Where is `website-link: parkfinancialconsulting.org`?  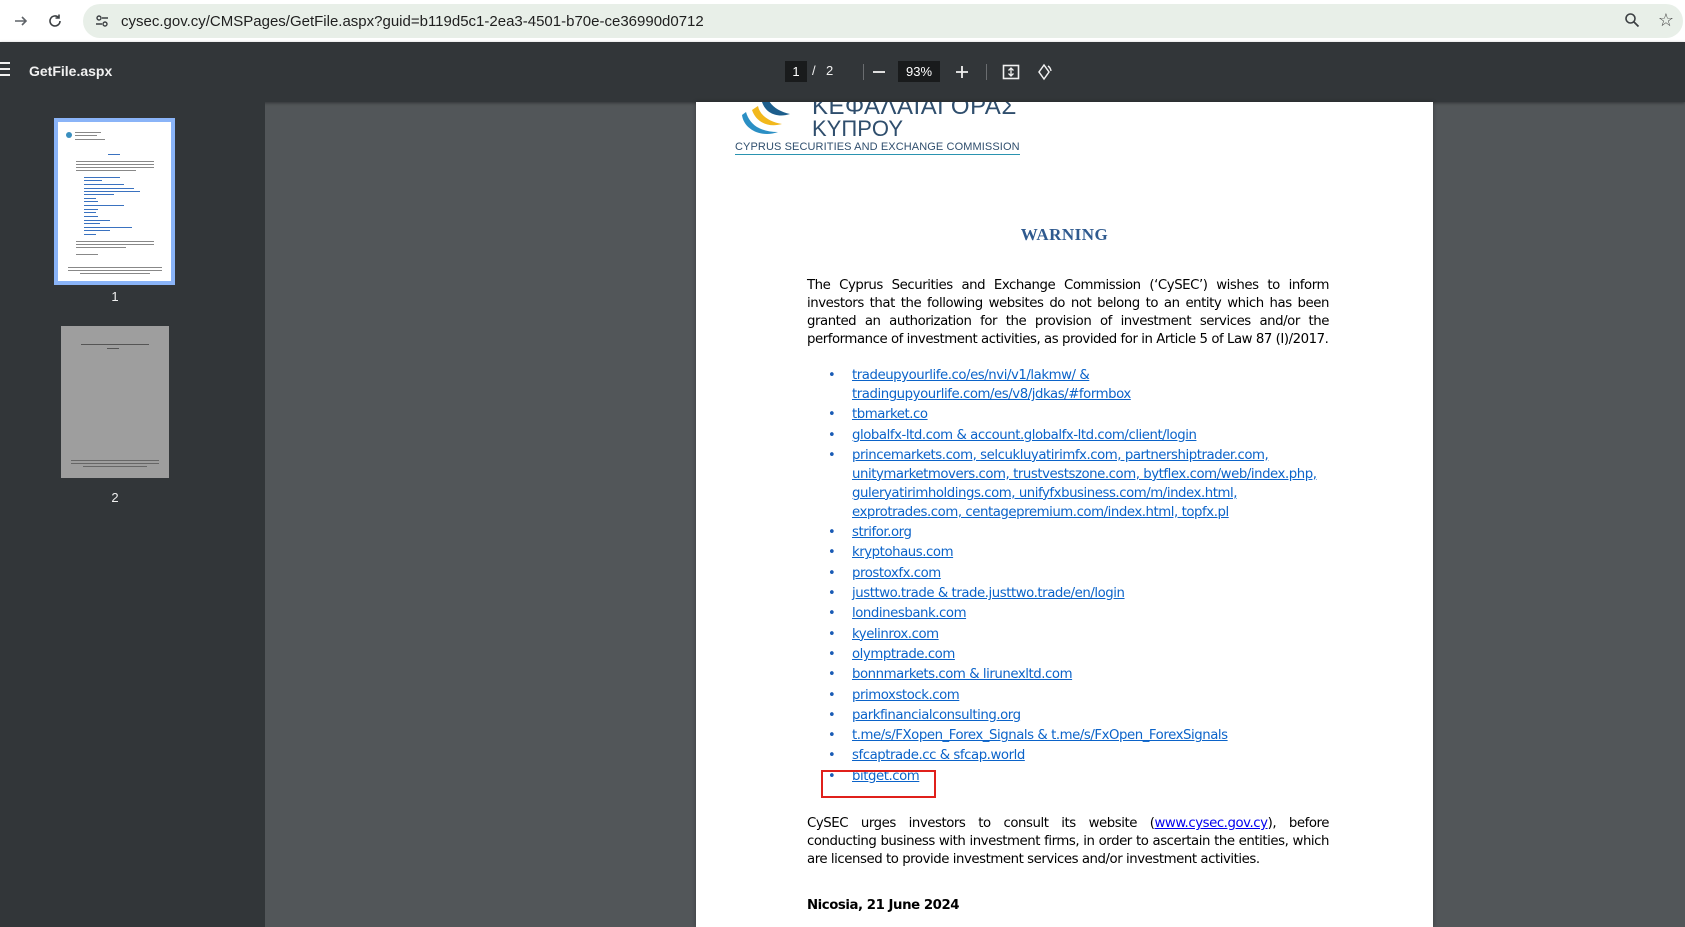 website-link: parkfinancialconsulting.org is located at coordinates (1100, 715).